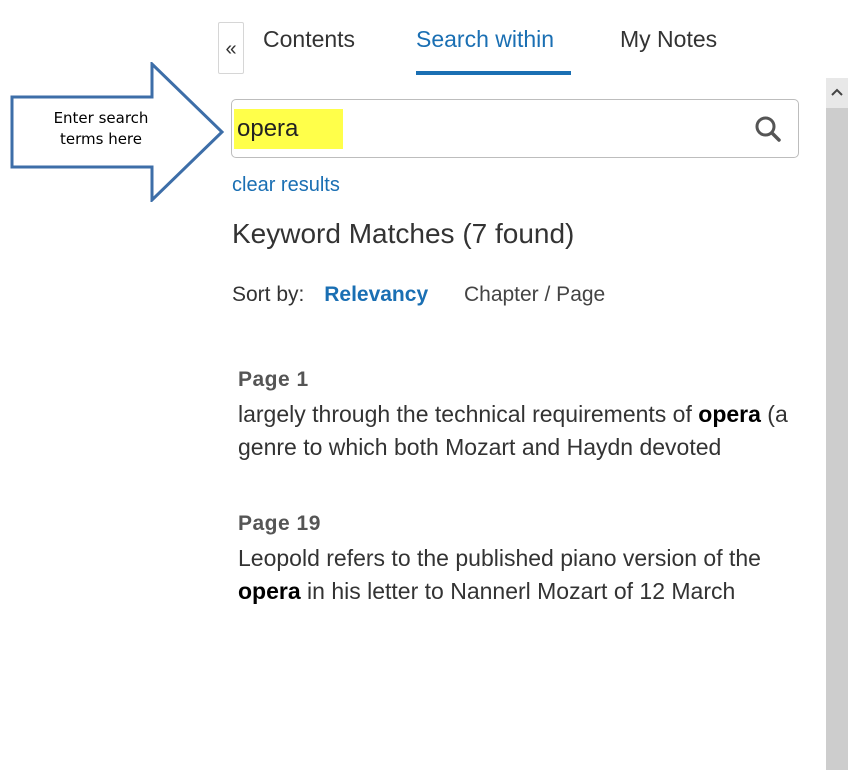 Image resolution: width=848 pixels, height=770 pixels. Describe the element at coordinates (100, 139) in the screenshot. I see `callout-line: terms here` at that location.